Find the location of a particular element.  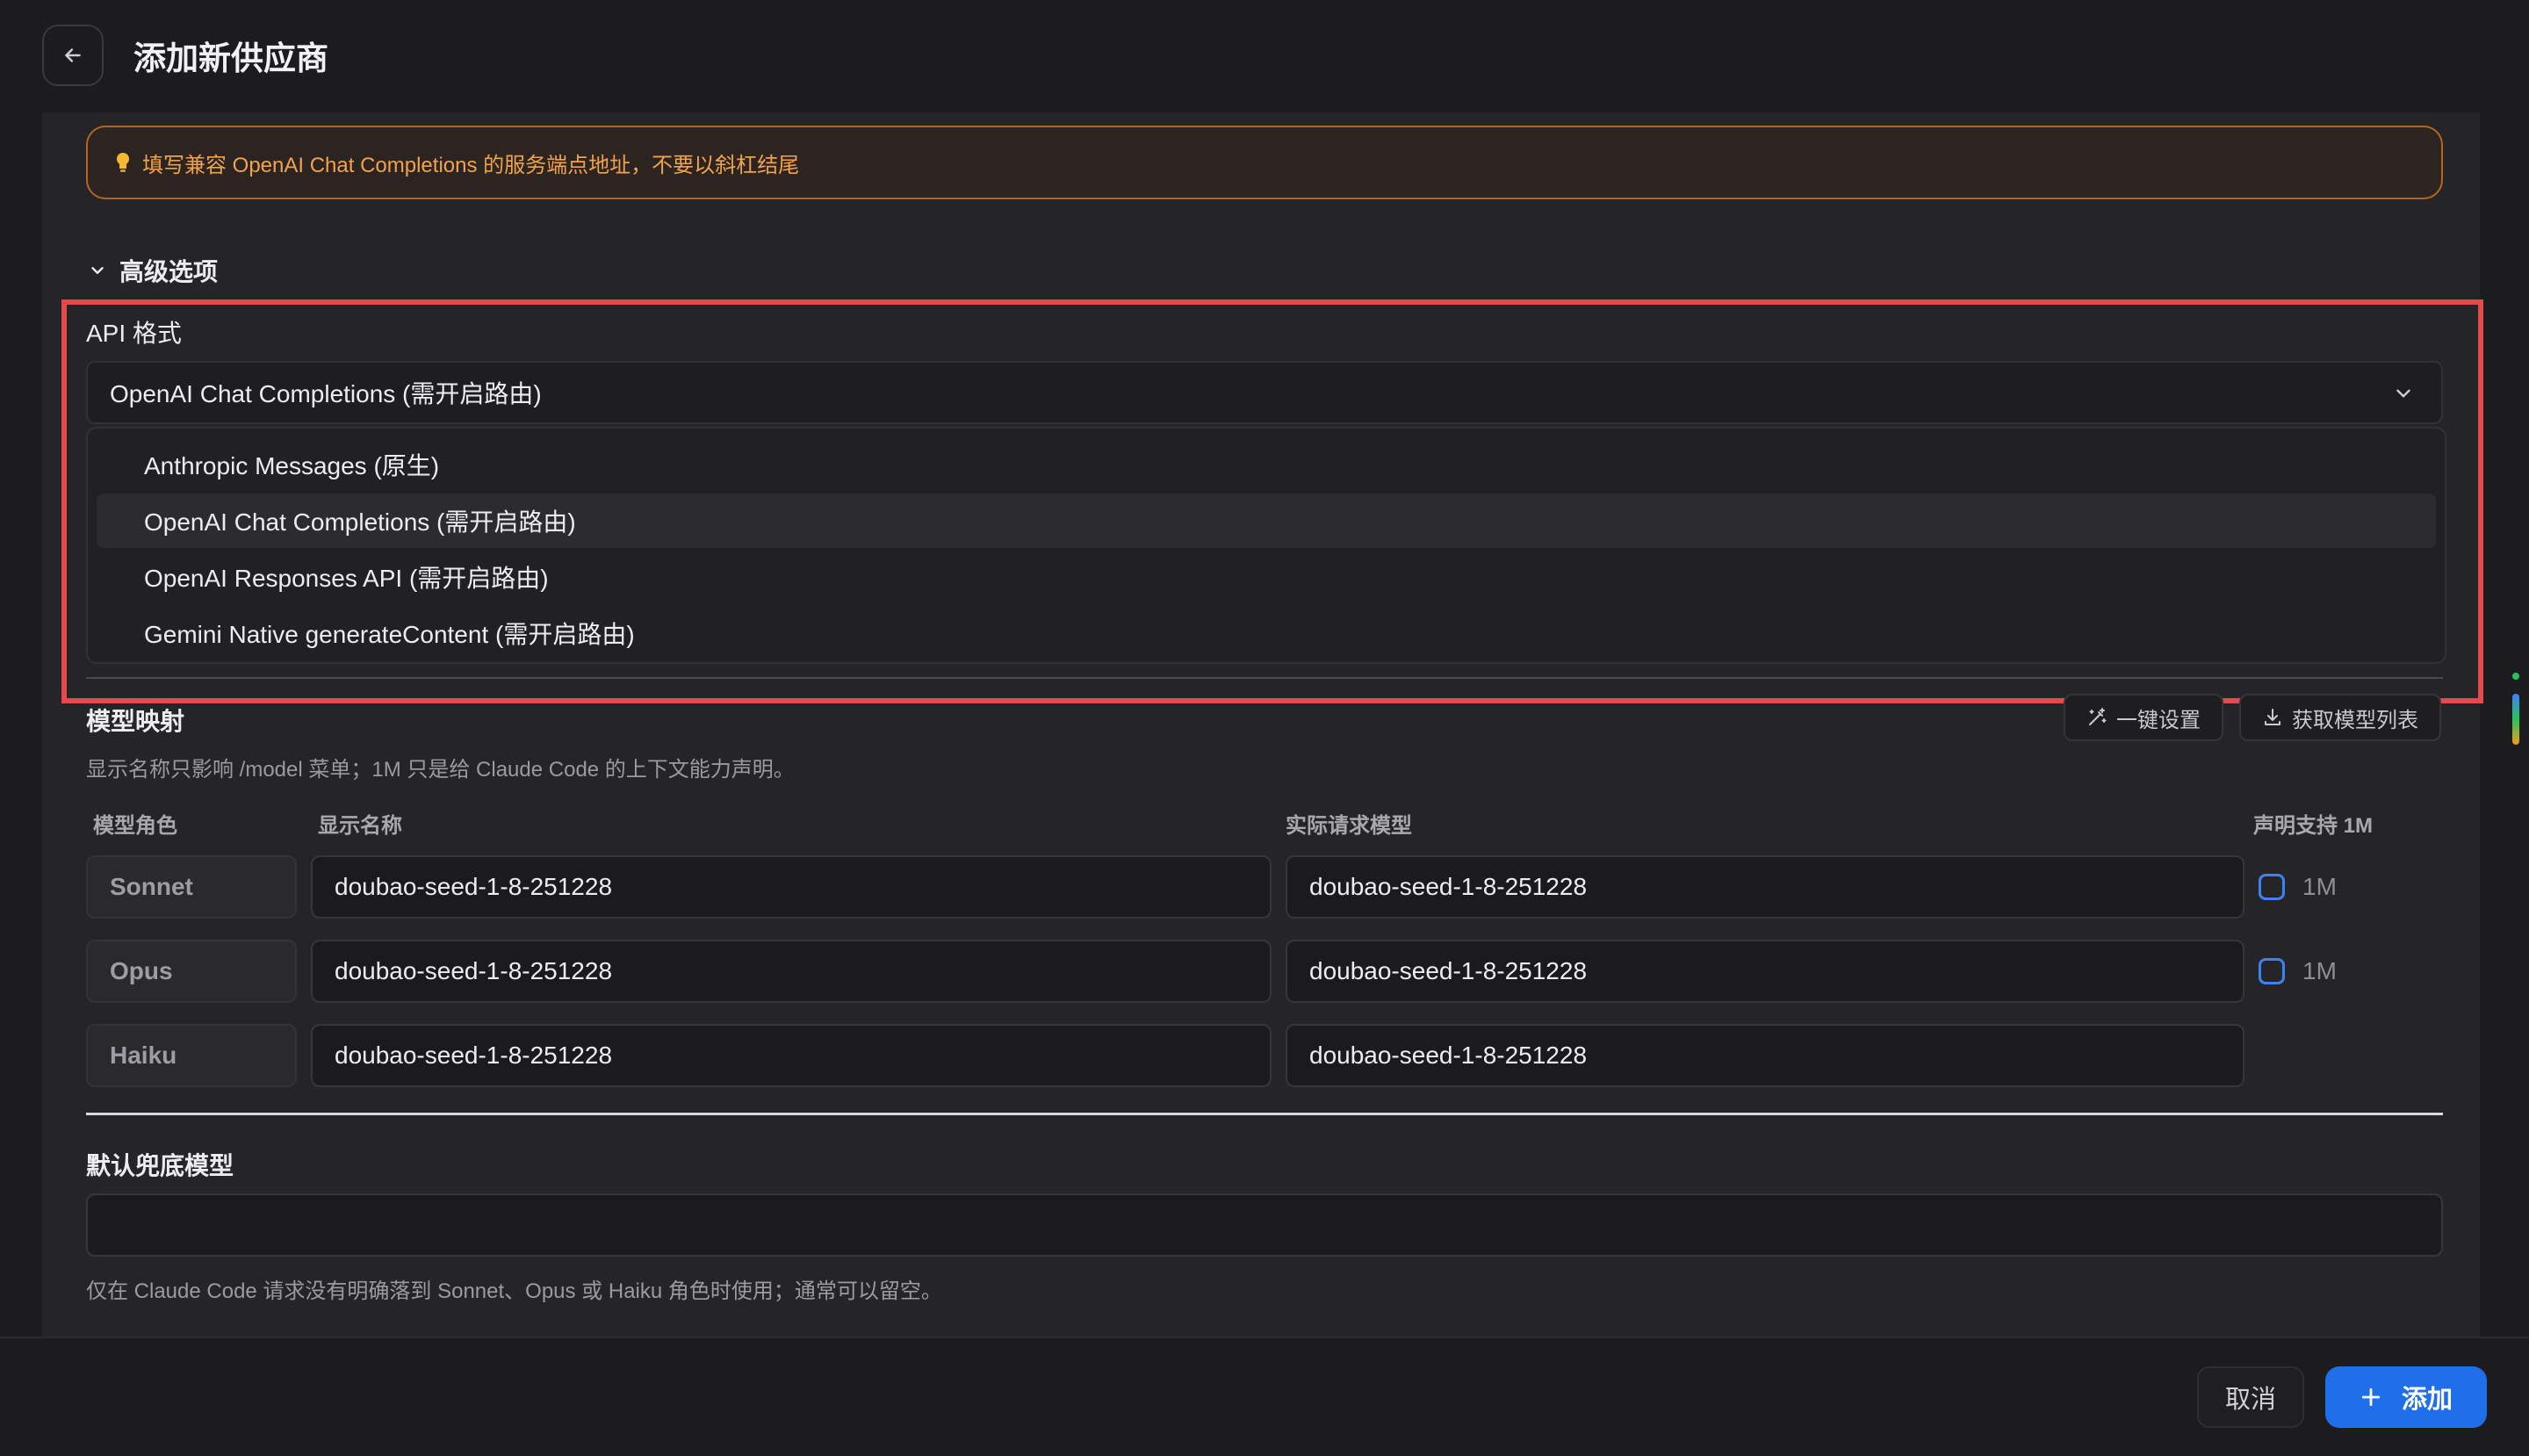

model-mapping-title: 模型映射 is located at coordinates (136, 721).